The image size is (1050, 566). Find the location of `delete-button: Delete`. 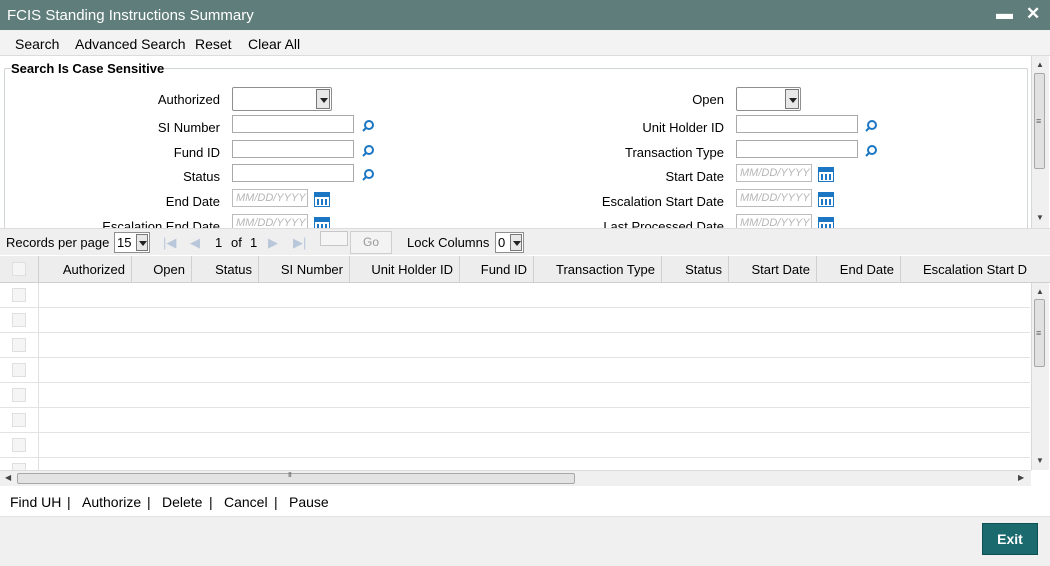

delete-button: Delete is located at coordinates (182, 502).